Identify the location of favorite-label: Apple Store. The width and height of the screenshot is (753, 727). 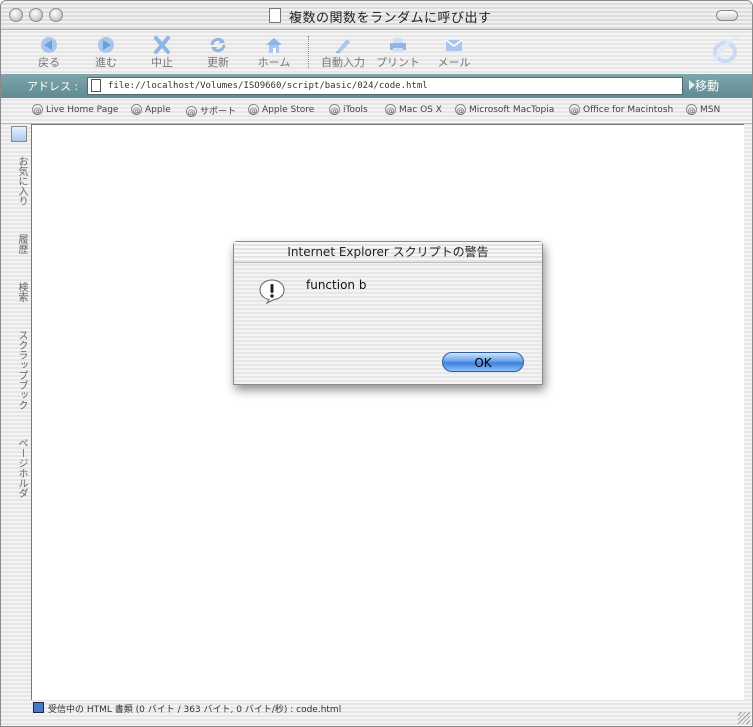
(288, 110).